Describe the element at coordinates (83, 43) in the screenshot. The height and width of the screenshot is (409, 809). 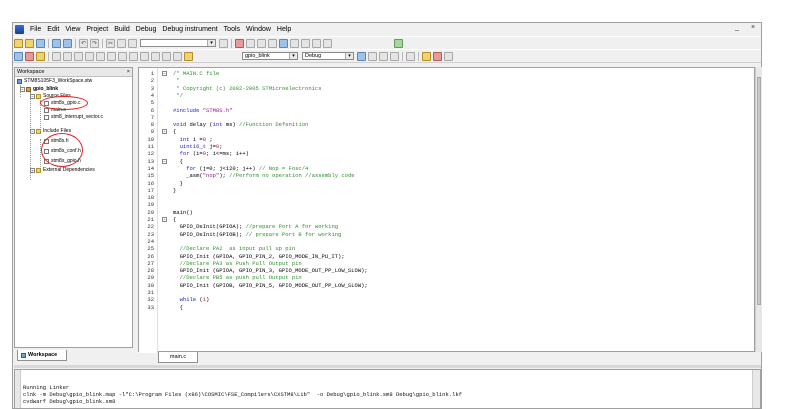
I see `undo-icon: ↶` at that location.